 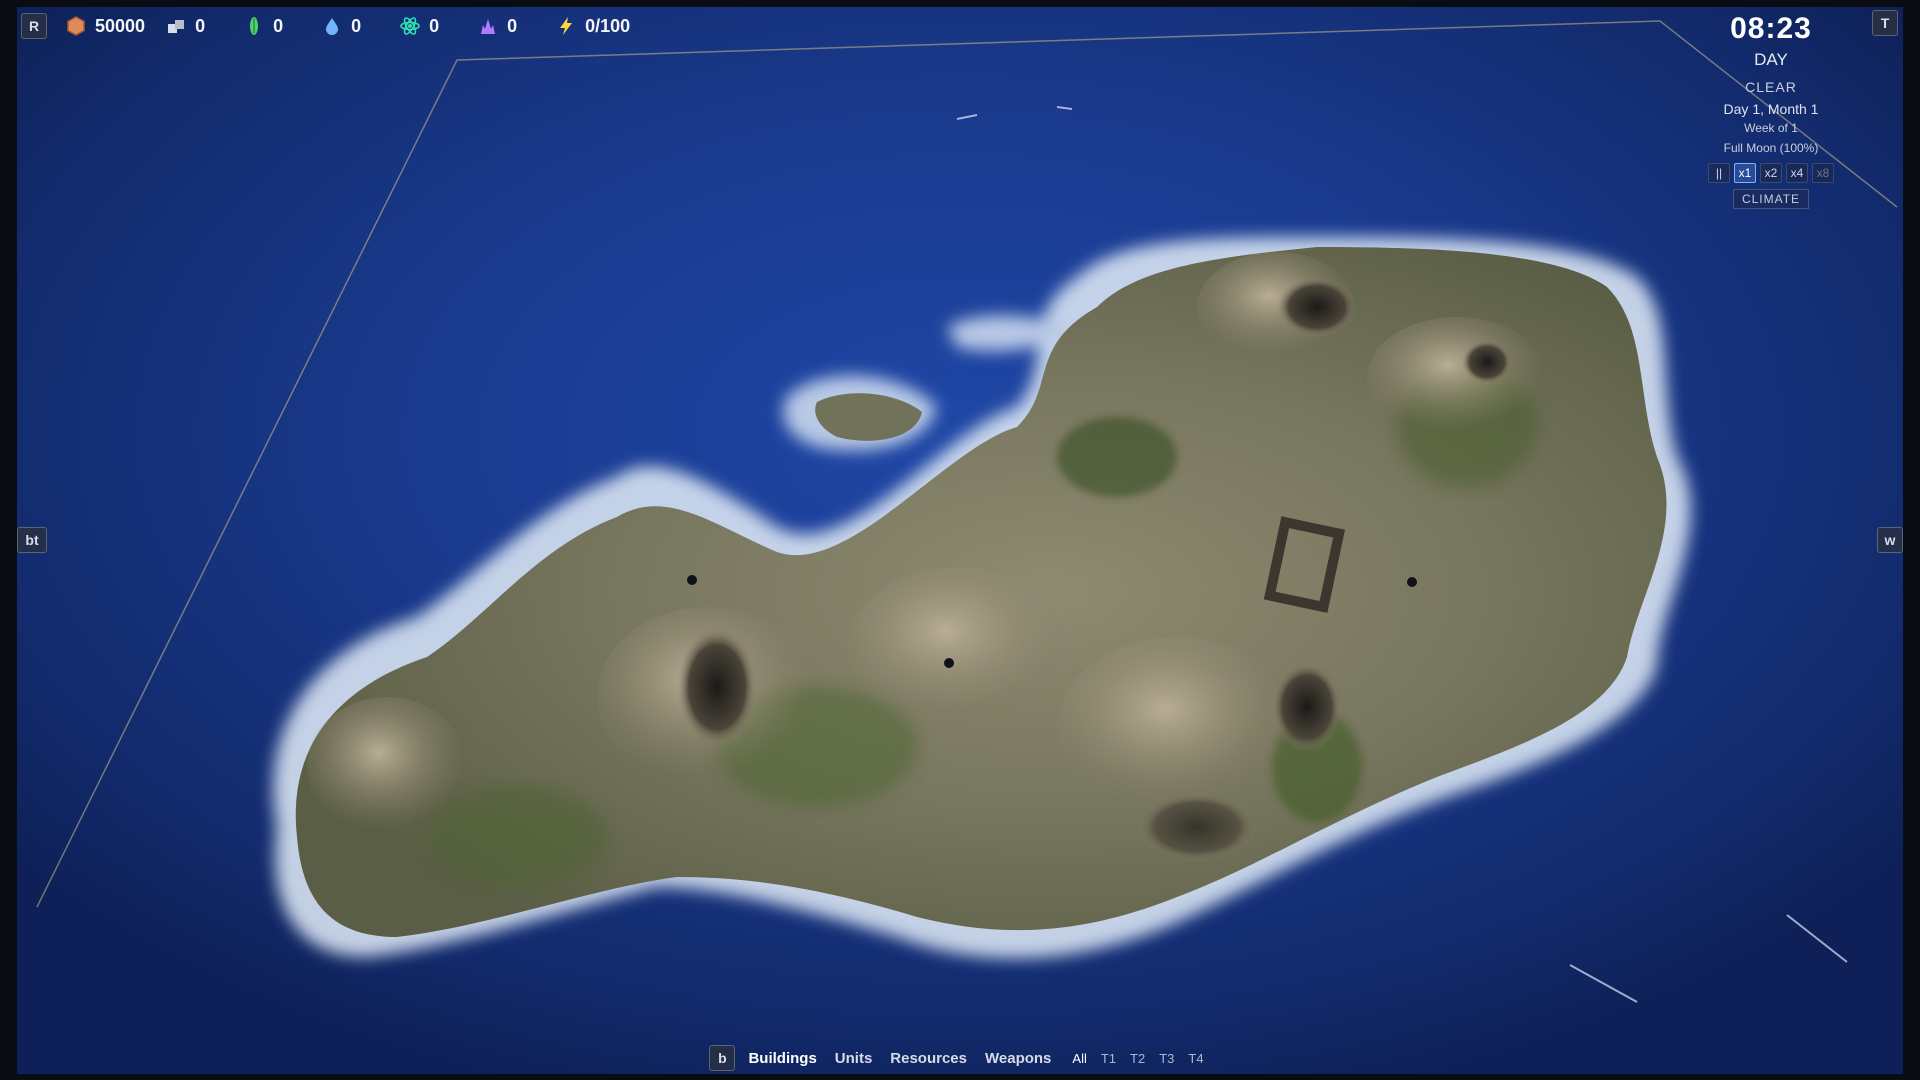 What do you see at coordinates (1108, 1058) in the screenshot?
I see `tier-t1-filter: T1` at bounding box center [1108, 1058].